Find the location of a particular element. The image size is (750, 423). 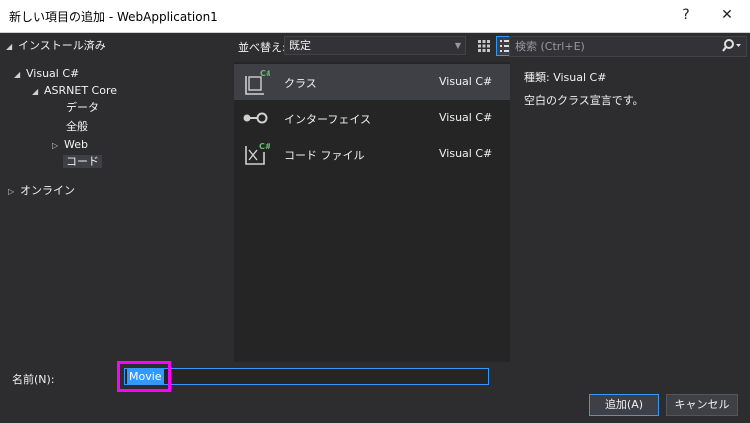

template-item-interface: インターフェイス Visual C# is located at coordinates (372, 118).